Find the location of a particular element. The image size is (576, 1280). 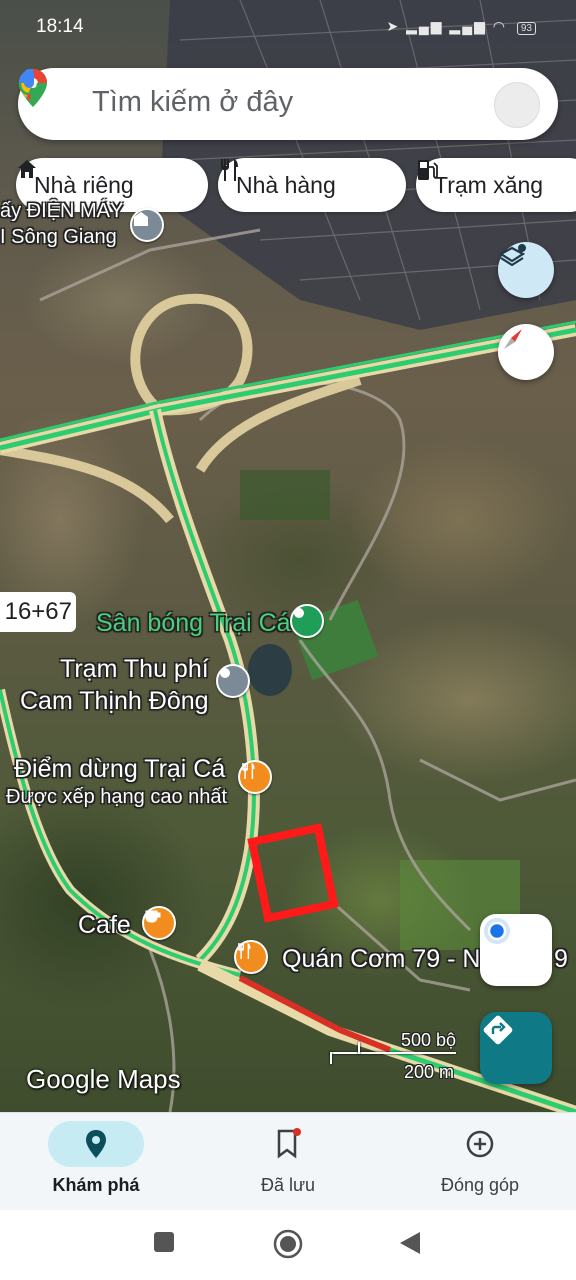

map-label-stop: Điểm dừng Trại Cá is located at coordinates (119, 769).